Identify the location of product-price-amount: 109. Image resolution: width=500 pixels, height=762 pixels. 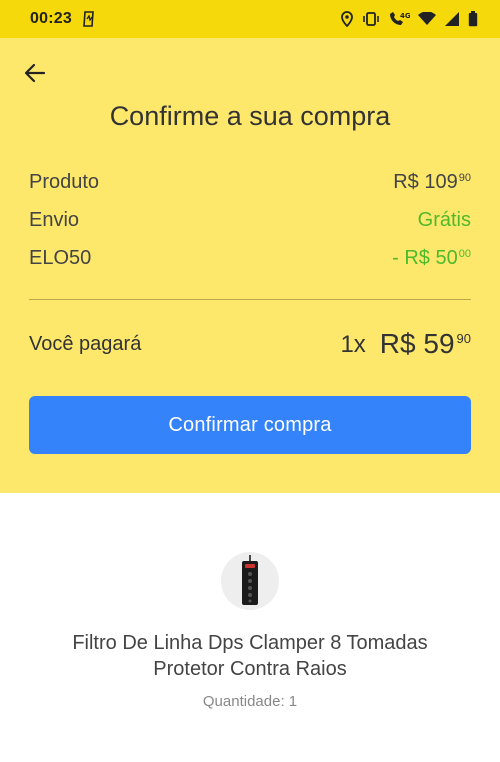
(441, 182).